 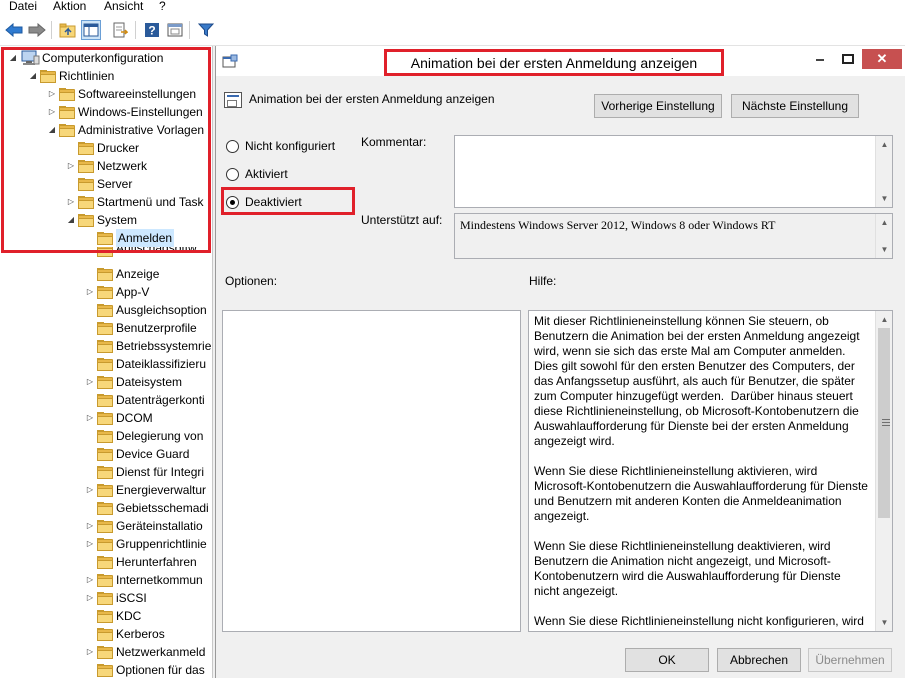 I want to click on menu-ansicht: Ansicht, so click(x=123, y=6).